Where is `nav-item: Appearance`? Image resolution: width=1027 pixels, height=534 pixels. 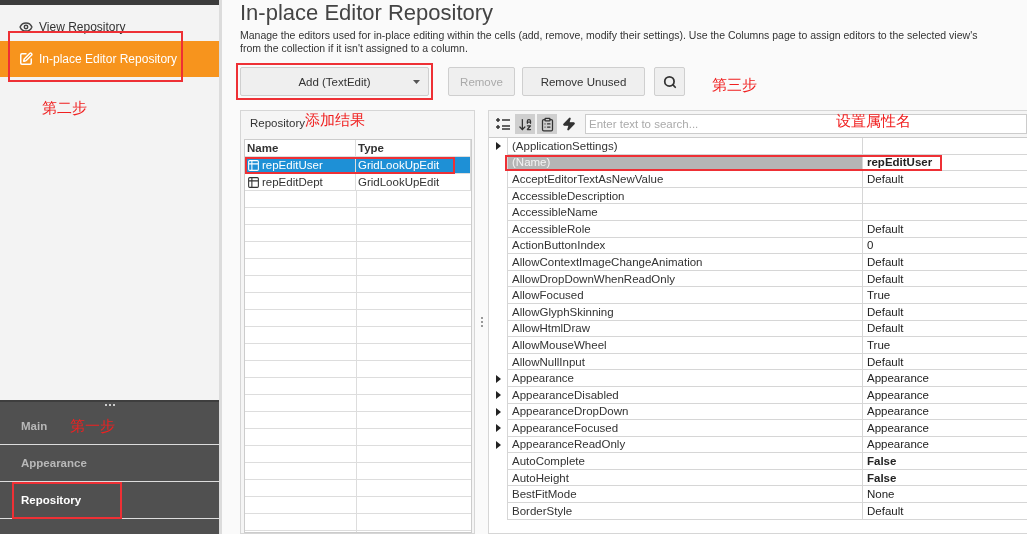
nav-item: Appearance is located at coordinates (109, 463).